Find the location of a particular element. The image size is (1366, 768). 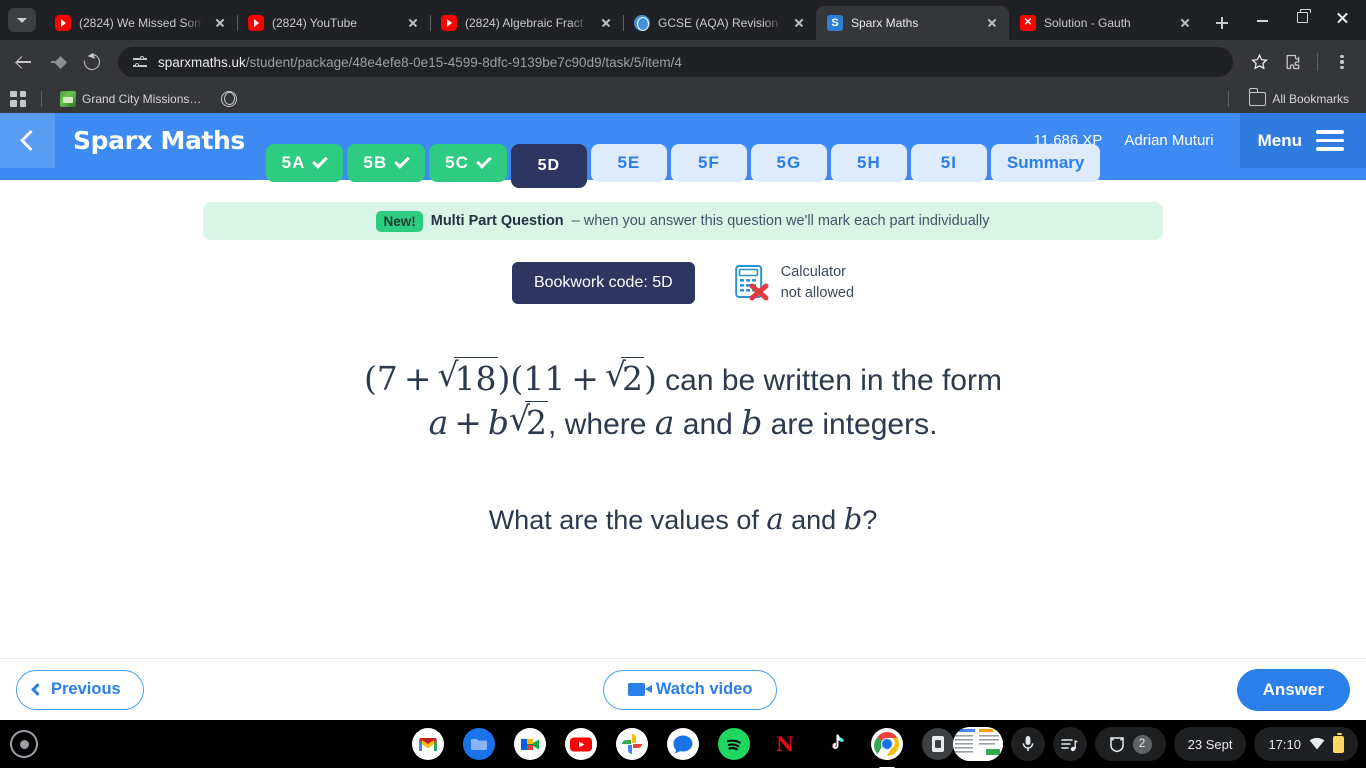

question-tab-5a: 5A is located at coordinates (304, 163).